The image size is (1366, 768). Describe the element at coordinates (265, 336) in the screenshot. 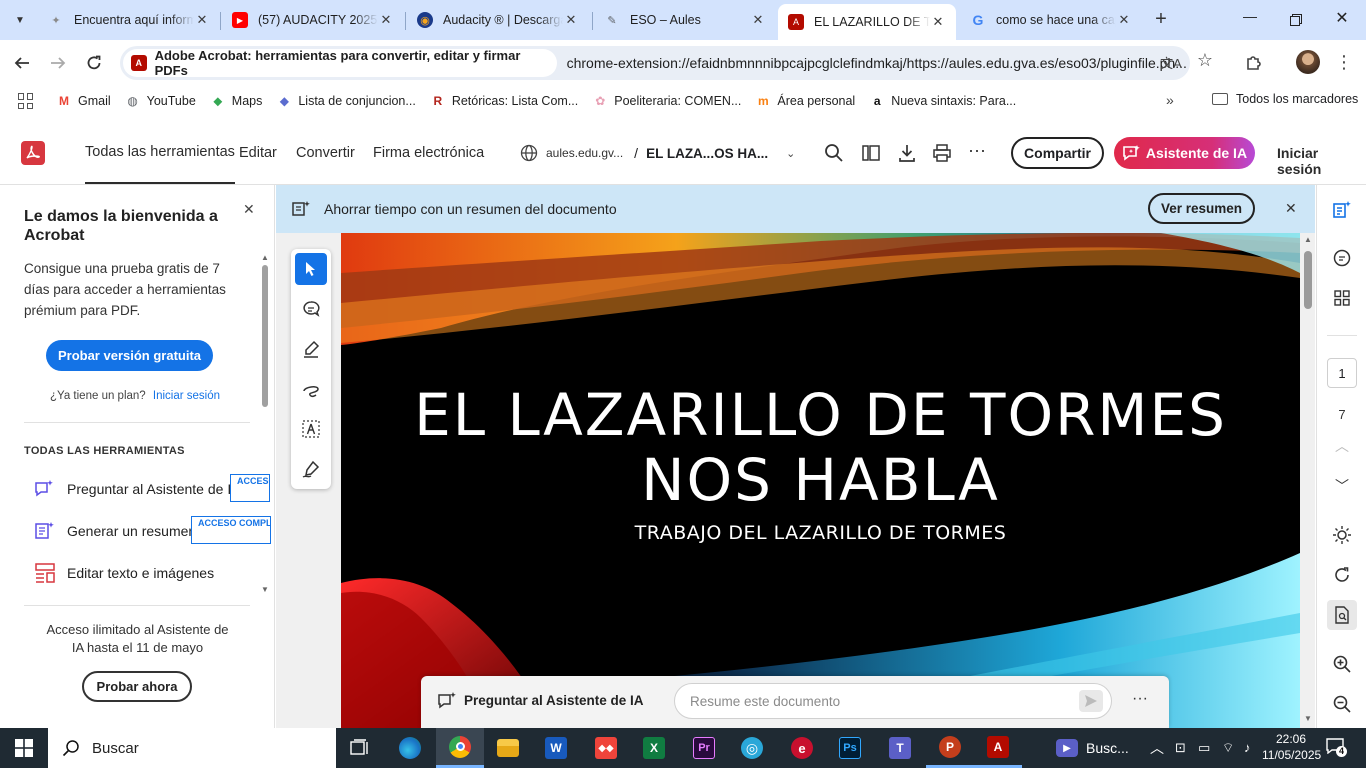

I see `panel-scroll-thumb` at that location.